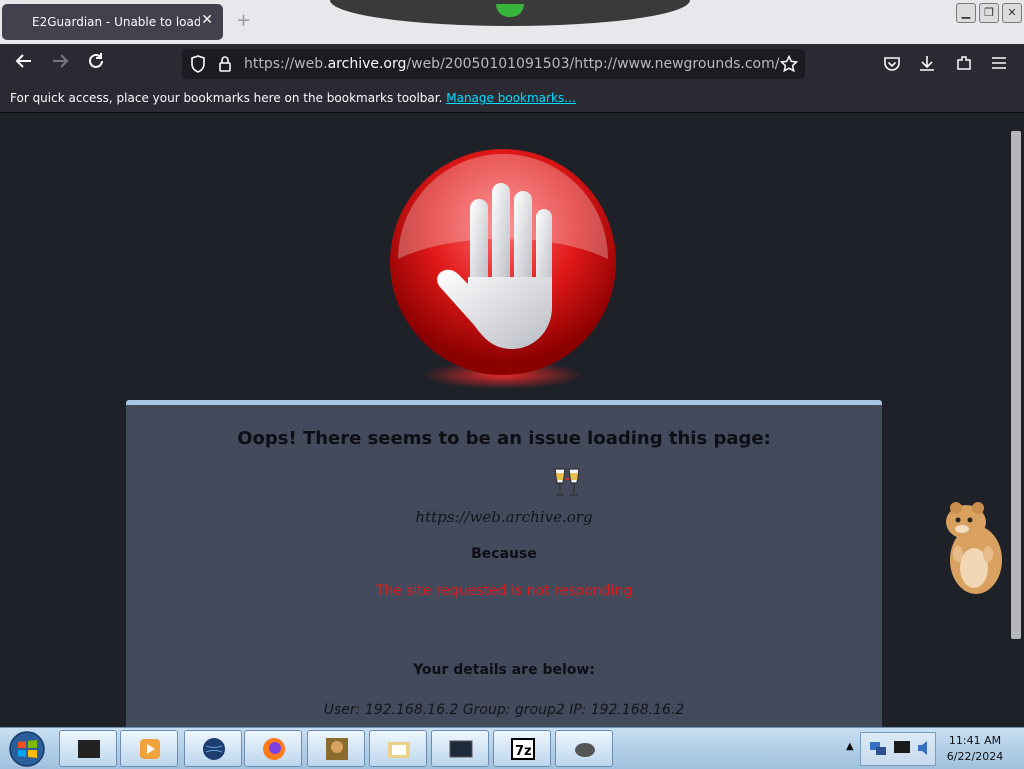 The height and width of the screenshot is (769, 1024). Describe the element at coordinates (207, 20) in the screenshot. I see `close-tab-icon: ✕` at that location.